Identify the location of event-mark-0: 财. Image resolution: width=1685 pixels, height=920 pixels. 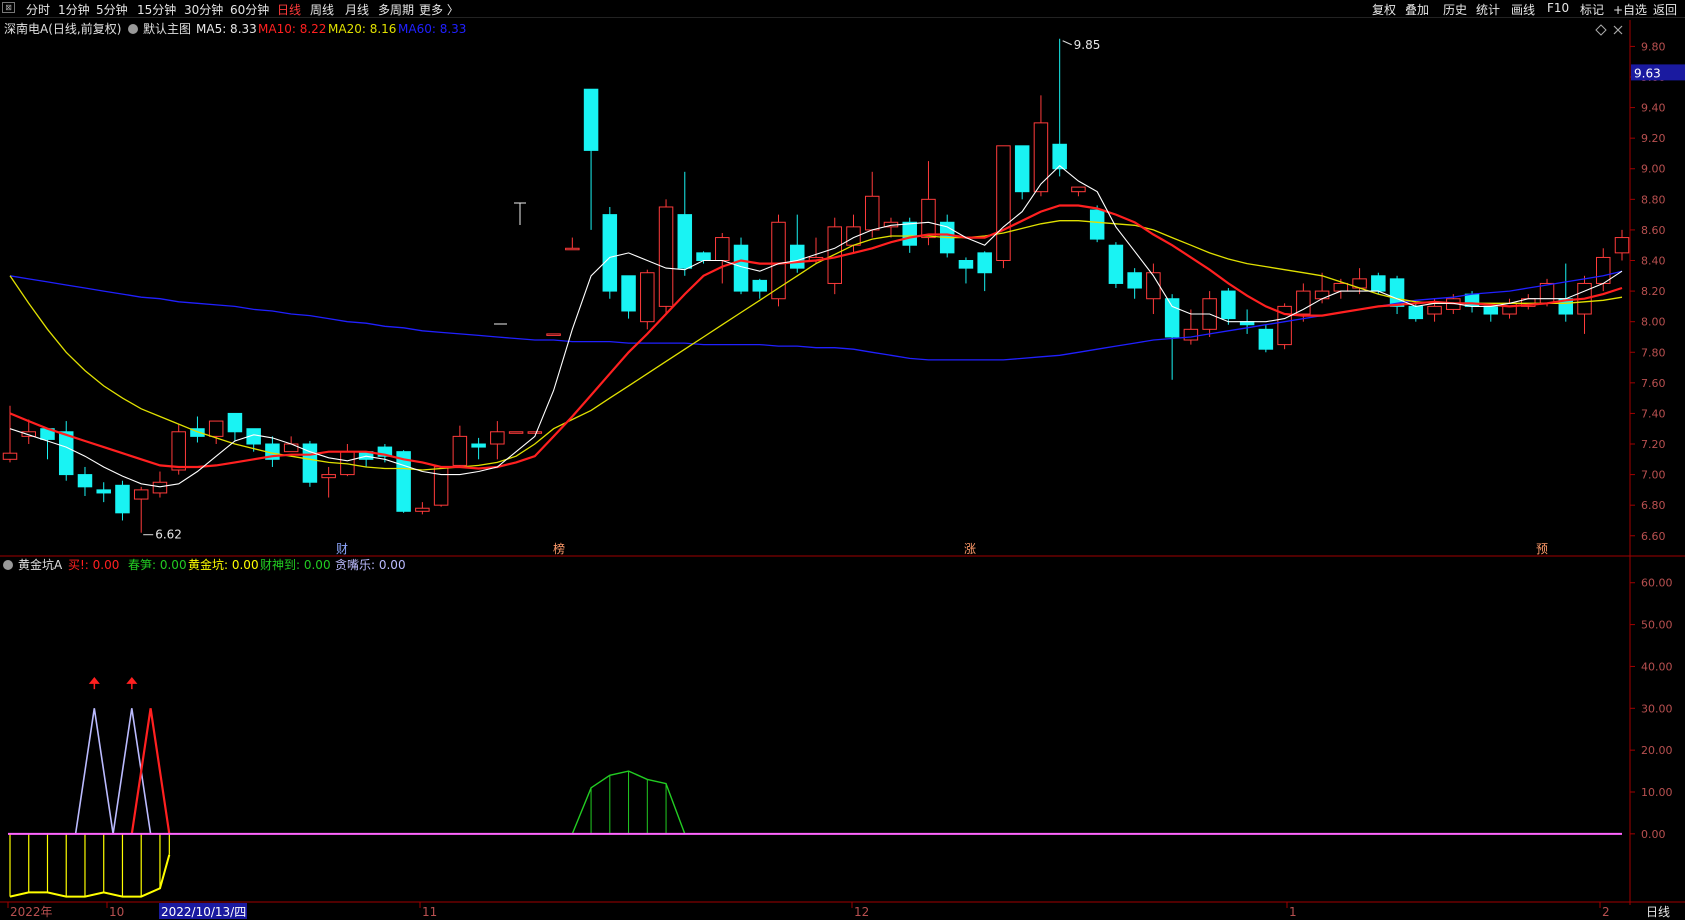
(342, 549).